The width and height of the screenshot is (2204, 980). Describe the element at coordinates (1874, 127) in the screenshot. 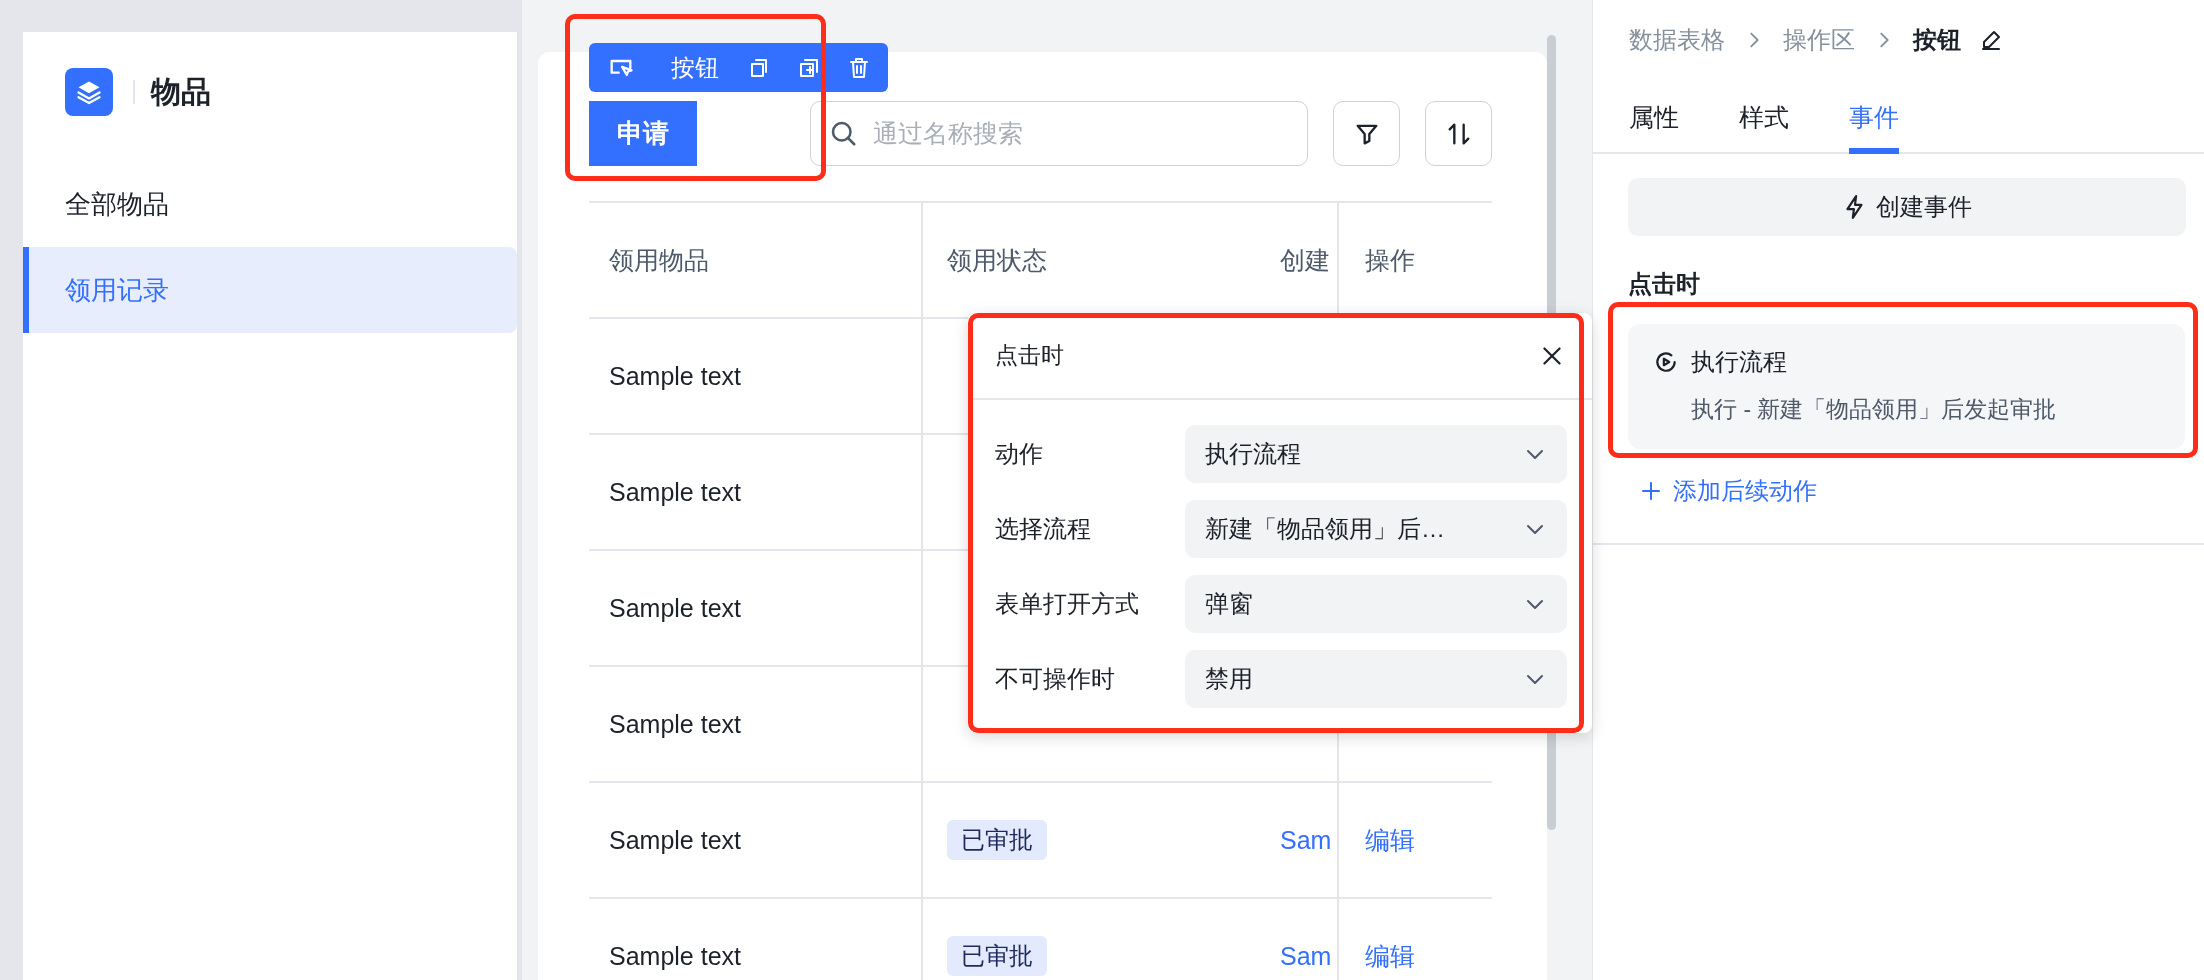

I see `tab: 事件` at that location.